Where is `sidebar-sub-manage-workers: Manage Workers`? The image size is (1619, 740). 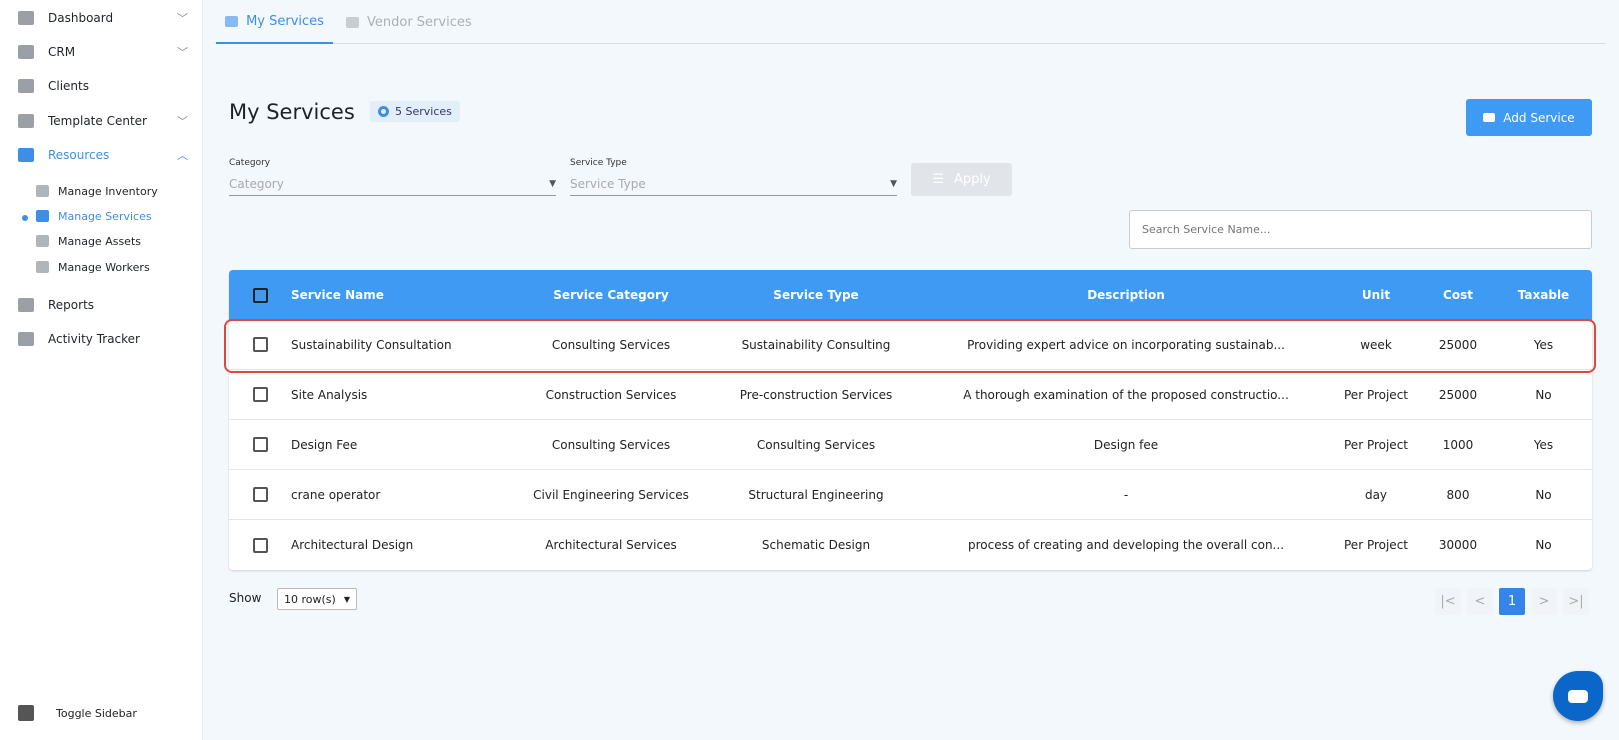
sidebar-sub-manage-workers: Manage Workers is located at coordinates (93, 267).